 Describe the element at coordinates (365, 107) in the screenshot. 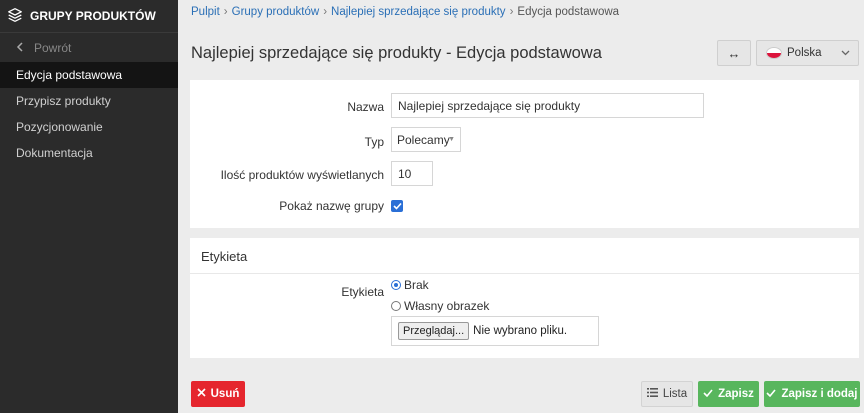

I see `name-label: Nazwa` at that location.